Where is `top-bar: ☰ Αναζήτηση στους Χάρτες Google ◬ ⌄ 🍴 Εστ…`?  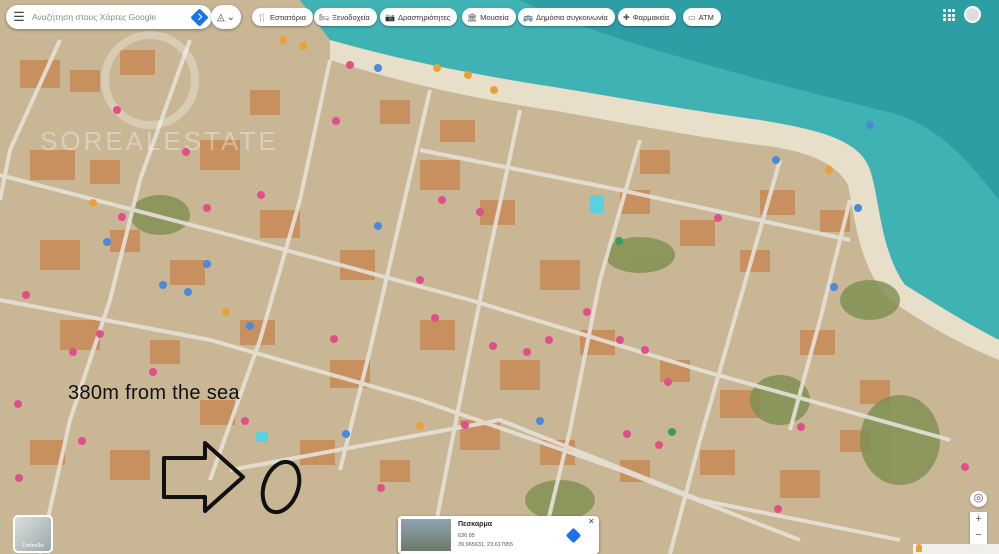
top-bar: ☰ Αναζήτηση στους Χάρτες Google ◬ ⌄ 🍴 Εστ… is located at coordinates (499, 17).